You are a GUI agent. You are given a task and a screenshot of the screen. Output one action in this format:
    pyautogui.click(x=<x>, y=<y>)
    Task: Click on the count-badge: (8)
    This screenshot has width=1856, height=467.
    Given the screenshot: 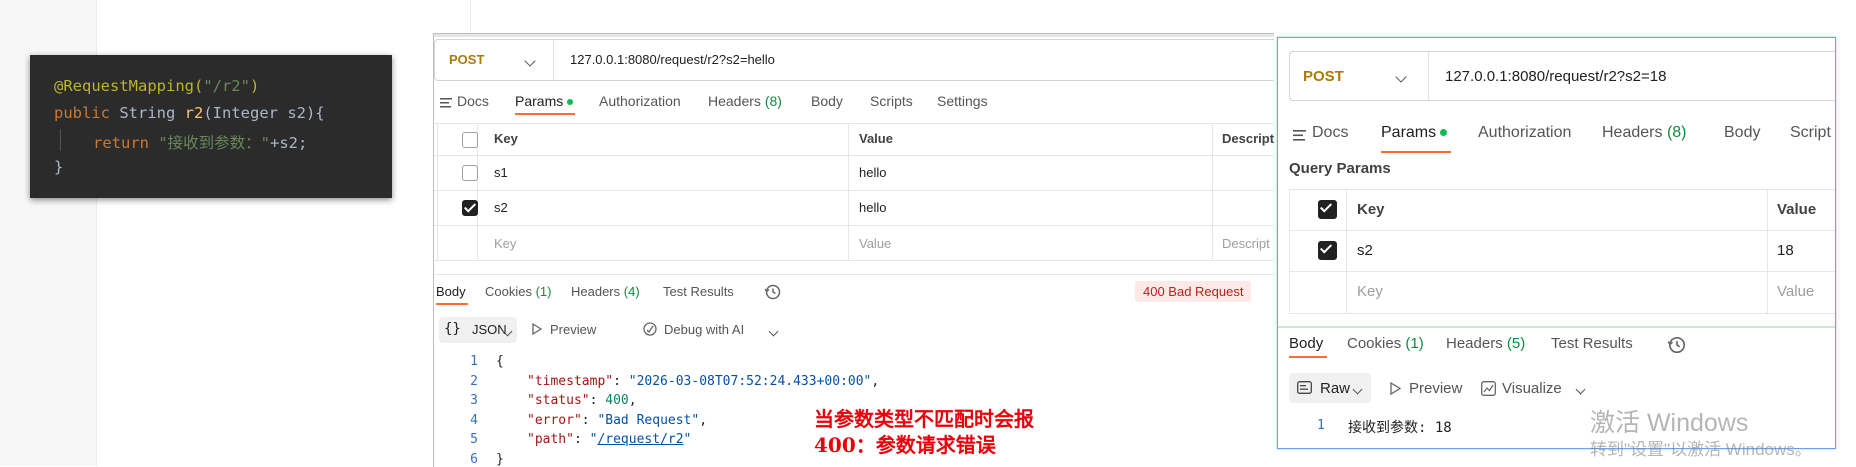 What is the action you would take?
    pyautogui.click(x=773, y=101)
    